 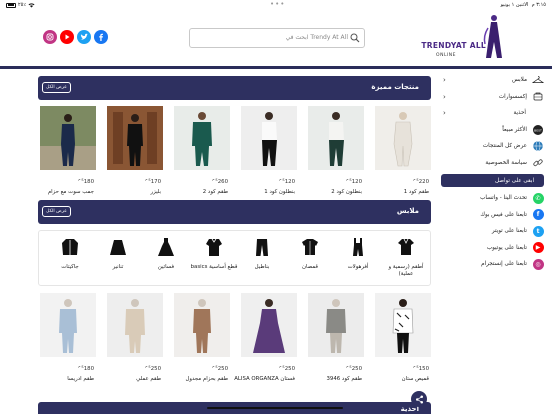 What do you see at coordinates (70, 267) in the screenshot?
I see `category-label: جاكيتات` at bounding box center [70, 267].